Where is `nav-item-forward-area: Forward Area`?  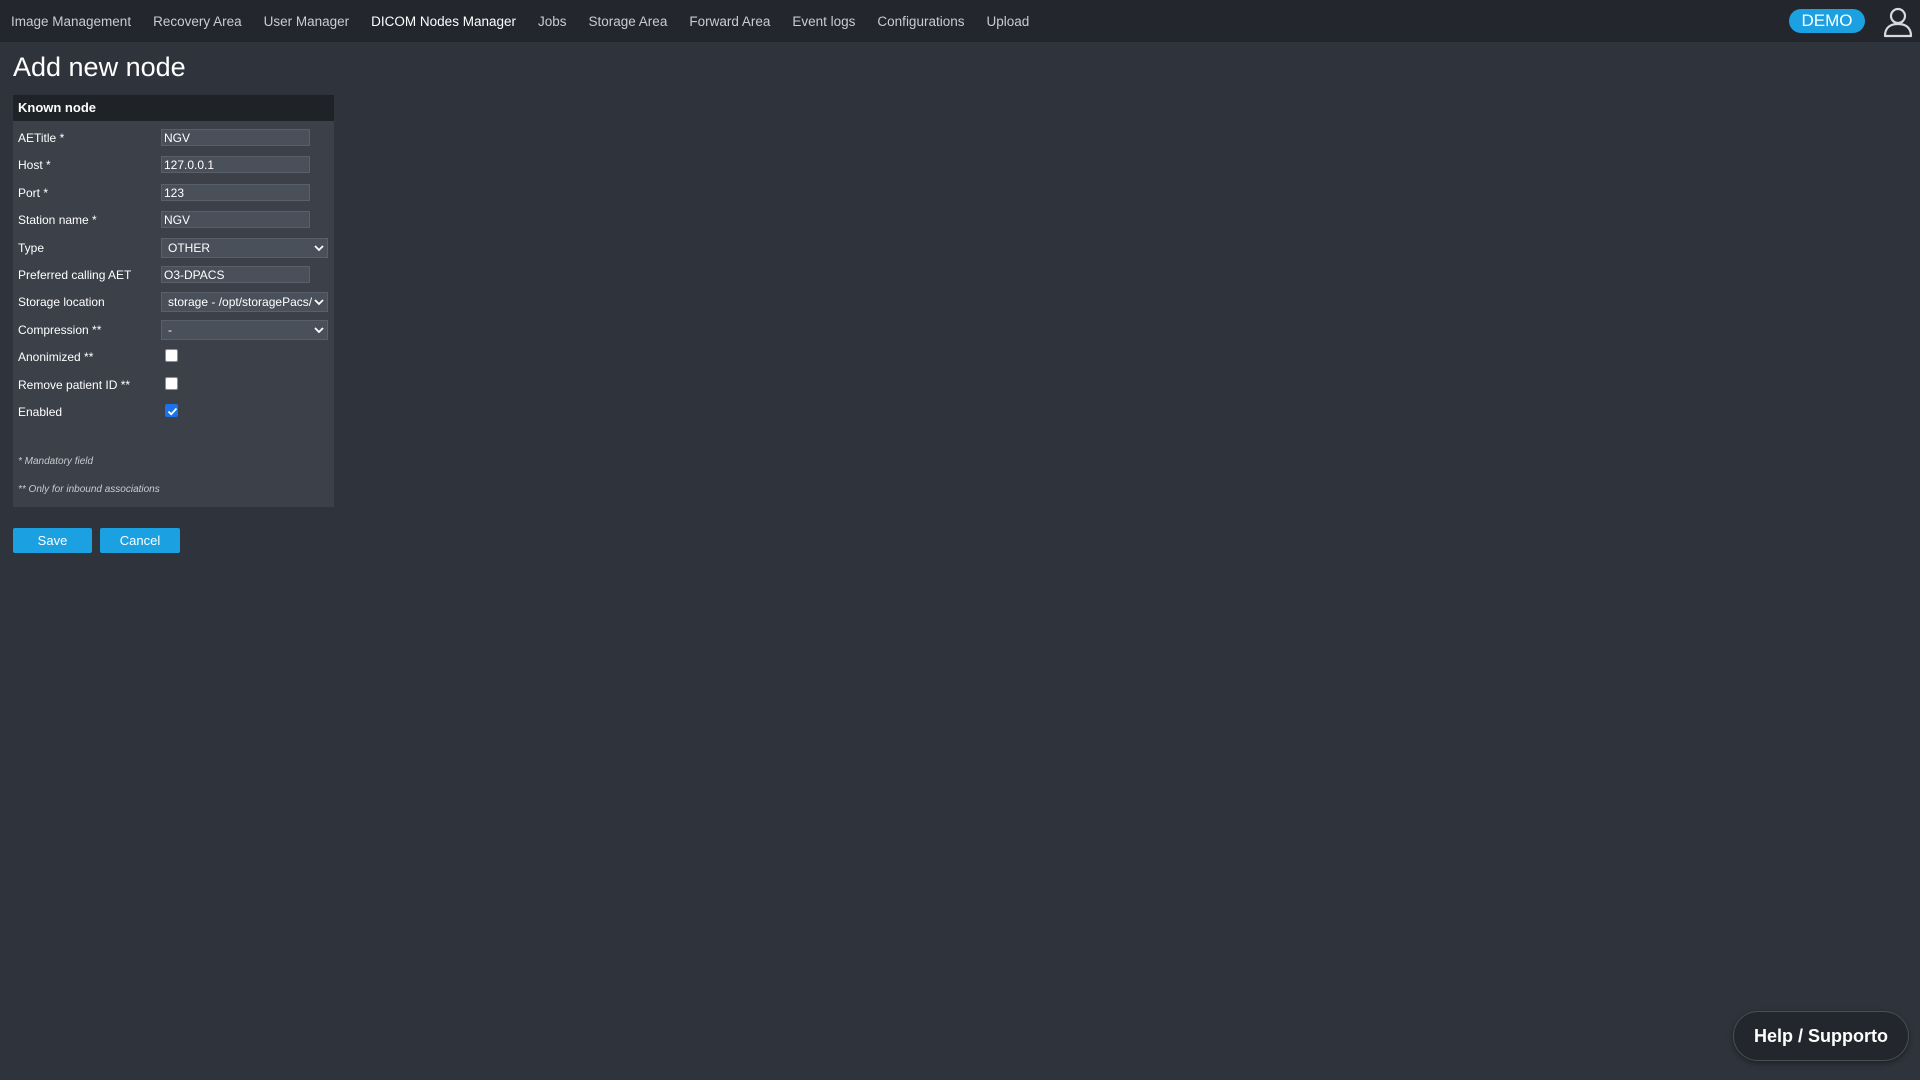
nav-item-forward-area: Forward Area is located at coordinates (729, 21).